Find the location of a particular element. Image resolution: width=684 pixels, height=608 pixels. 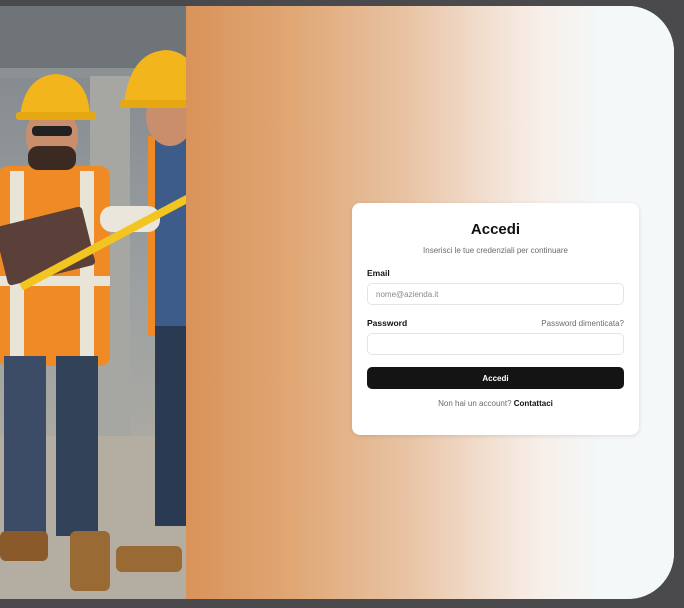

password-label: Password is located at coordinates (387, 323).